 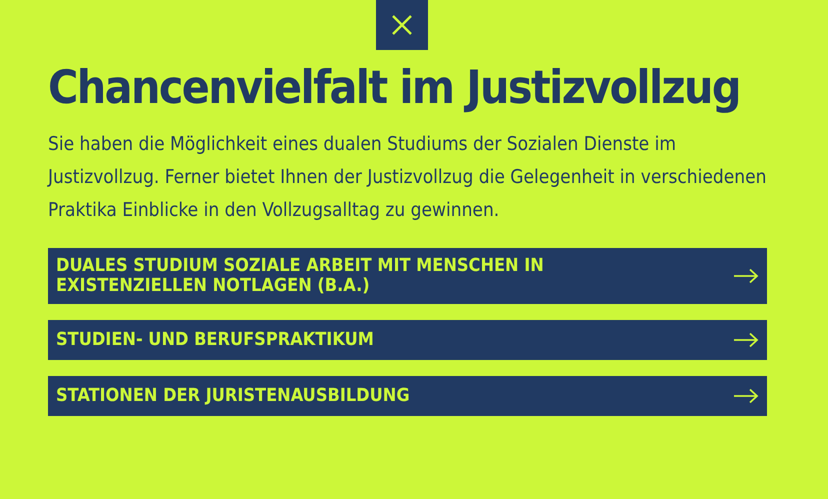 I want to click on link-button: STUDIEN- UND BERUFSPRAKTIKUM, so click(x=407, y=340).